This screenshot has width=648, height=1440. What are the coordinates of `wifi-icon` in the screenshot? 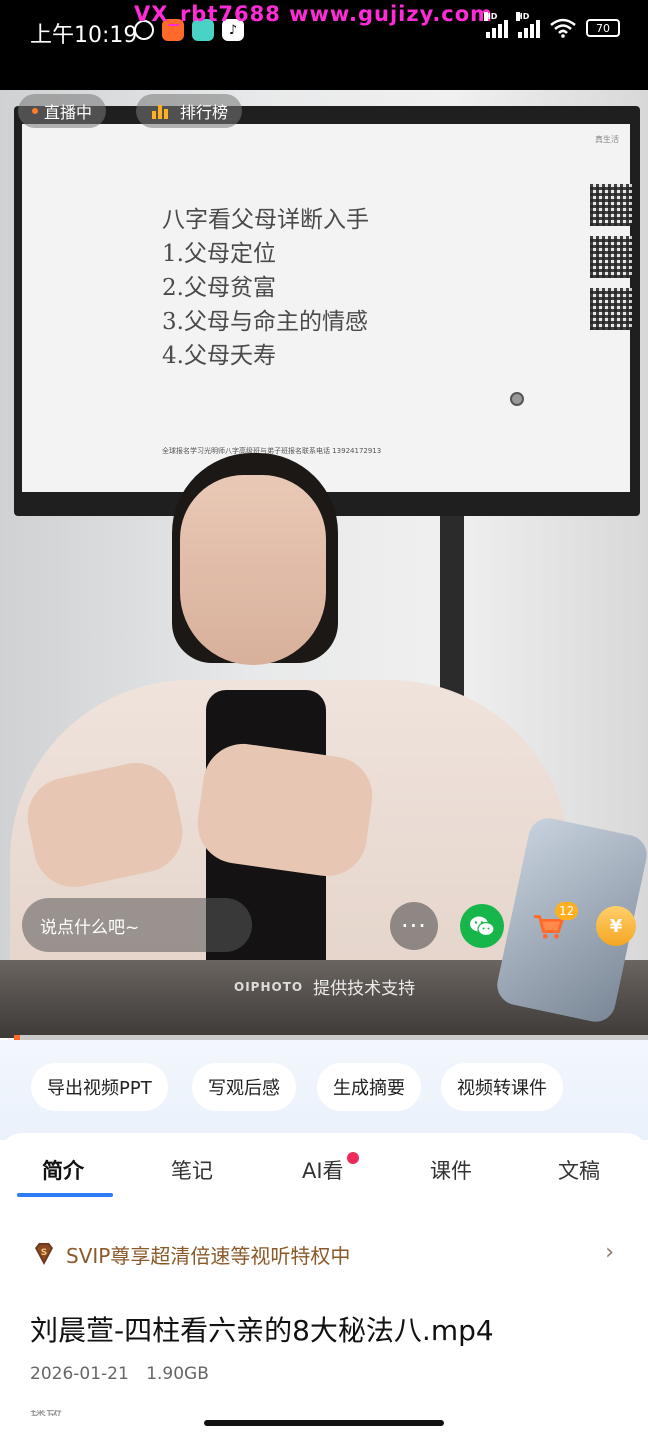 It's located at (563, 28).